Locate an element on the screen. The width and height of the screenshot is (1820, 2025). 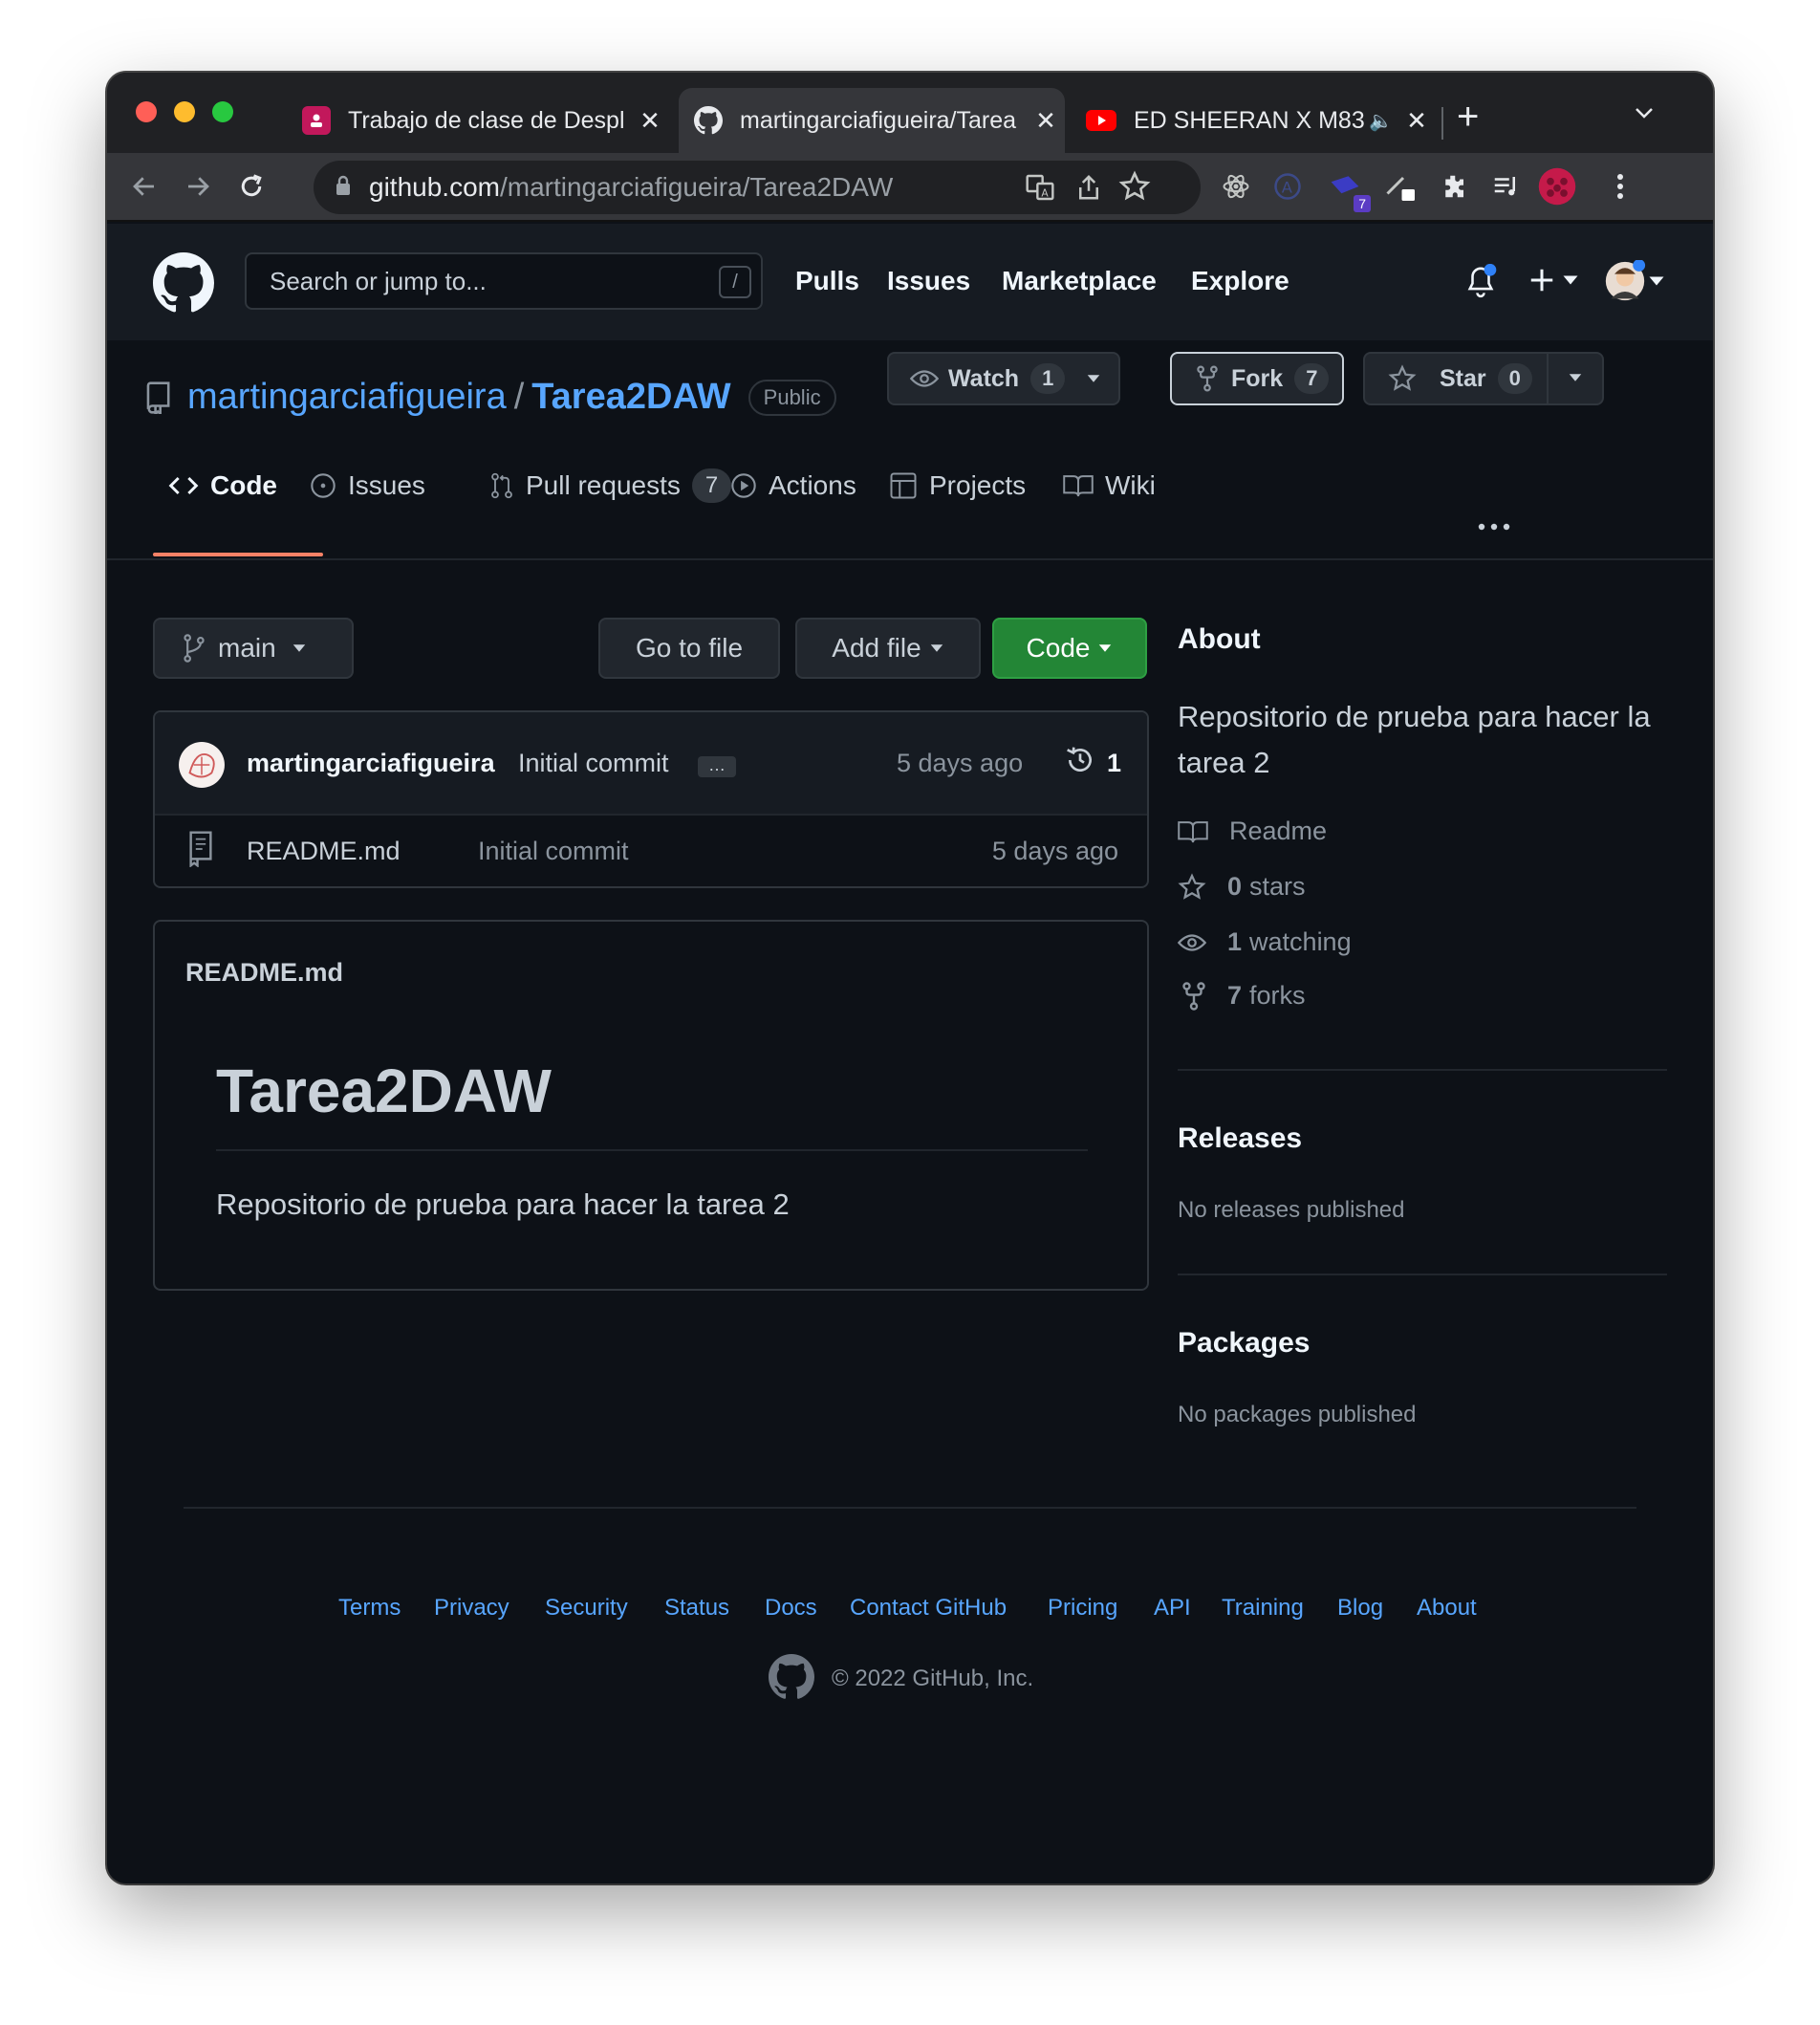
commit-count: 1 is located at coordinates (1114, 763).